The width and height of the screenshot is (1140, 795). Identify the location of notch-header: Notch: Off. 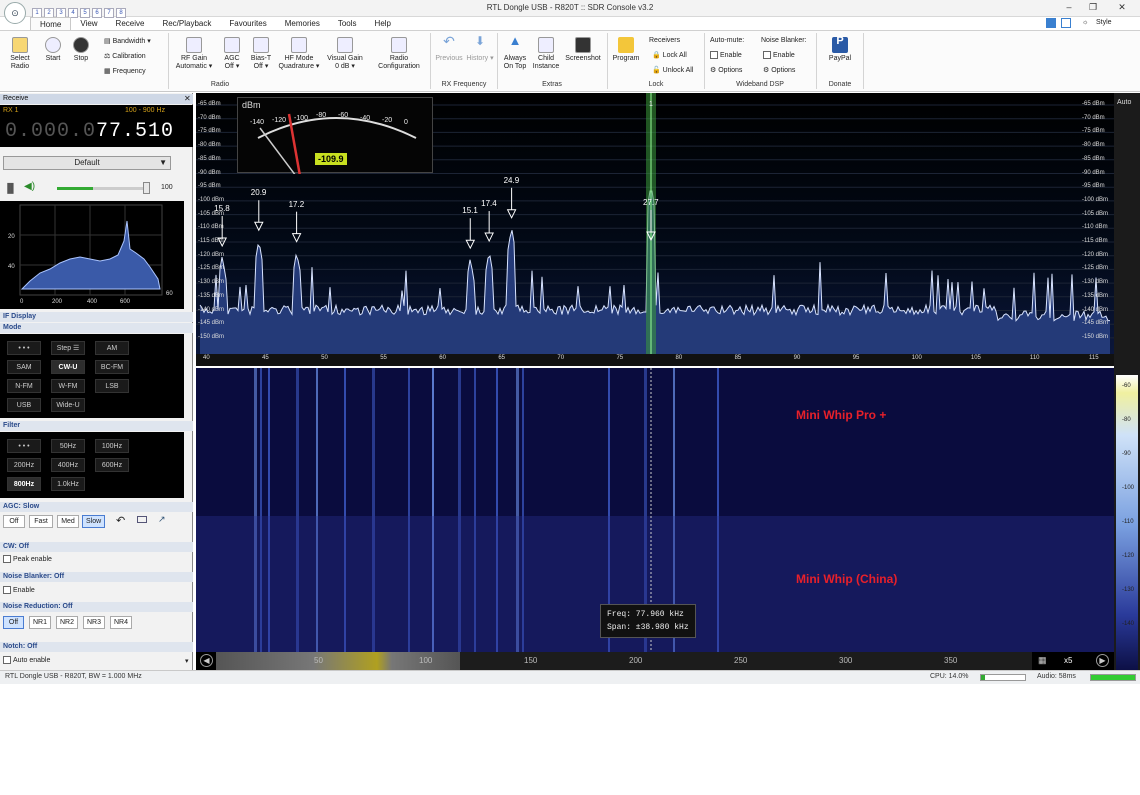
(96, 647).